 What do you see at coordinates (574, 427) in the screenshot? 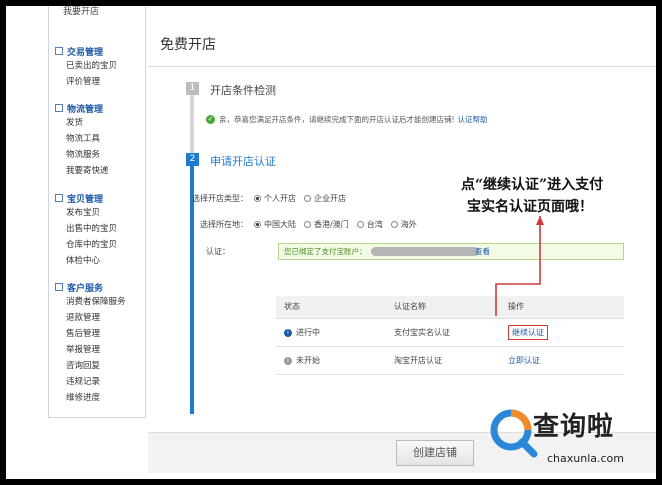
I see `watermark-text: 查询啦` at bounding box center [574, 427].